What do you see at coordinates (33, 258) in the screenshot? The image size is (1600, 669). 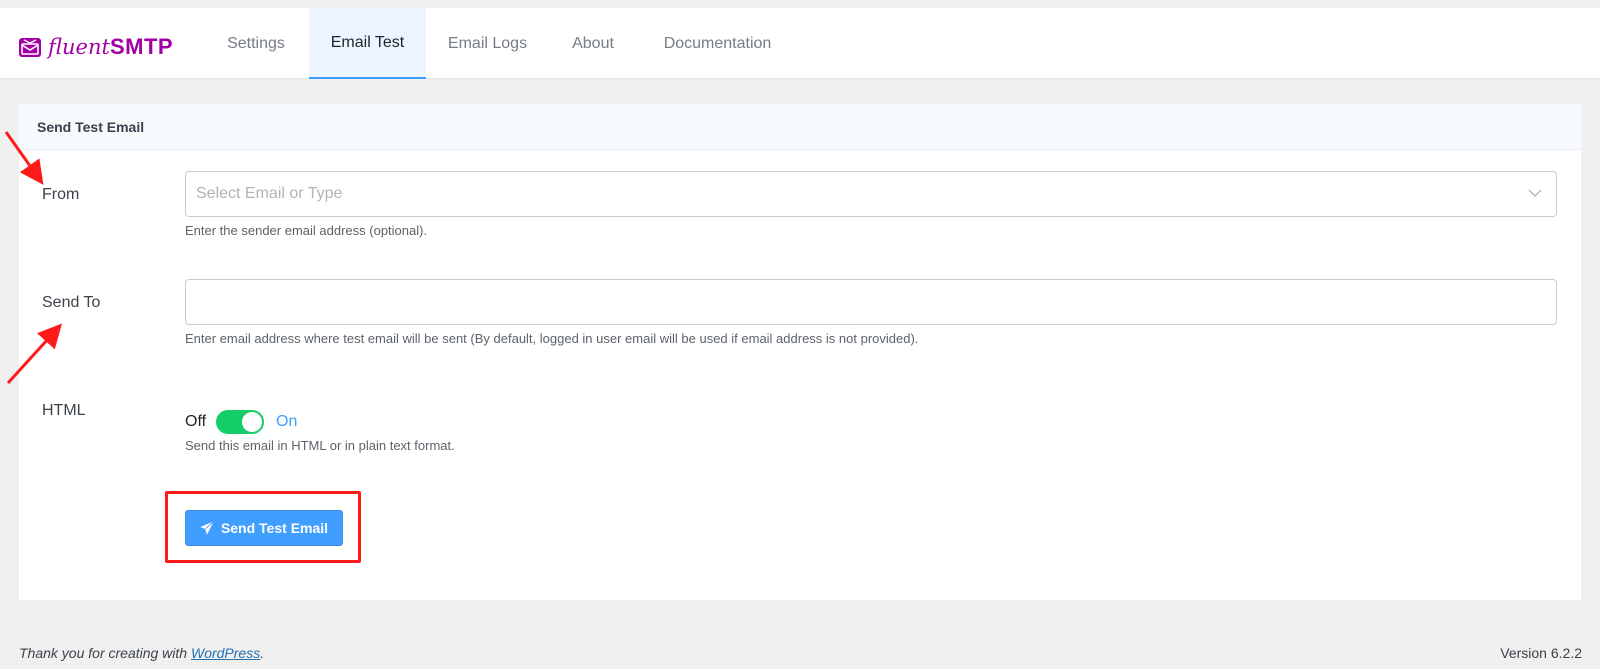 I see `annotation-arrows` at bounding box center [33, 258].